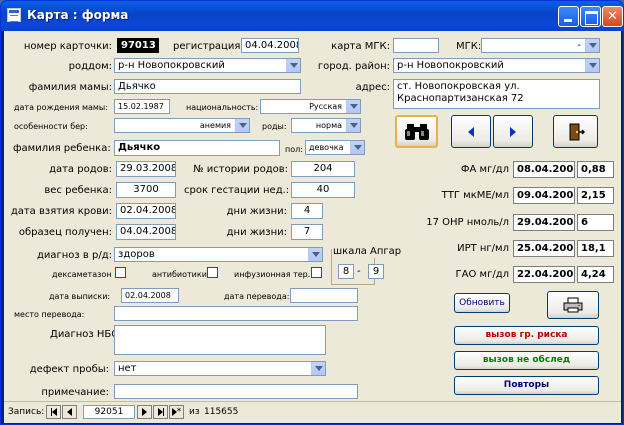  I want to click on discharge-date-field: 02.04.2008, so click(150, 295).